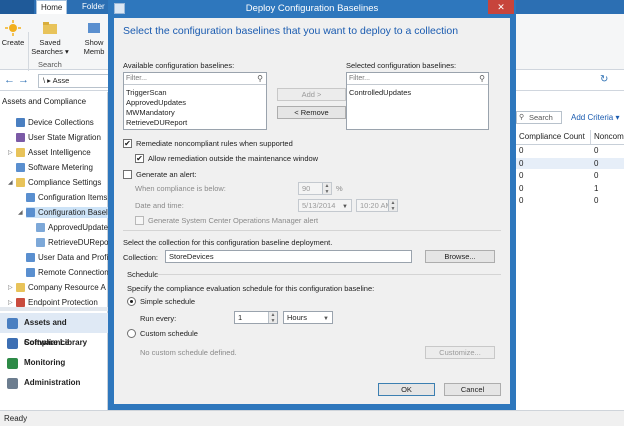  I want to click on chevron-down-icon: ▼, so click(326, 319).